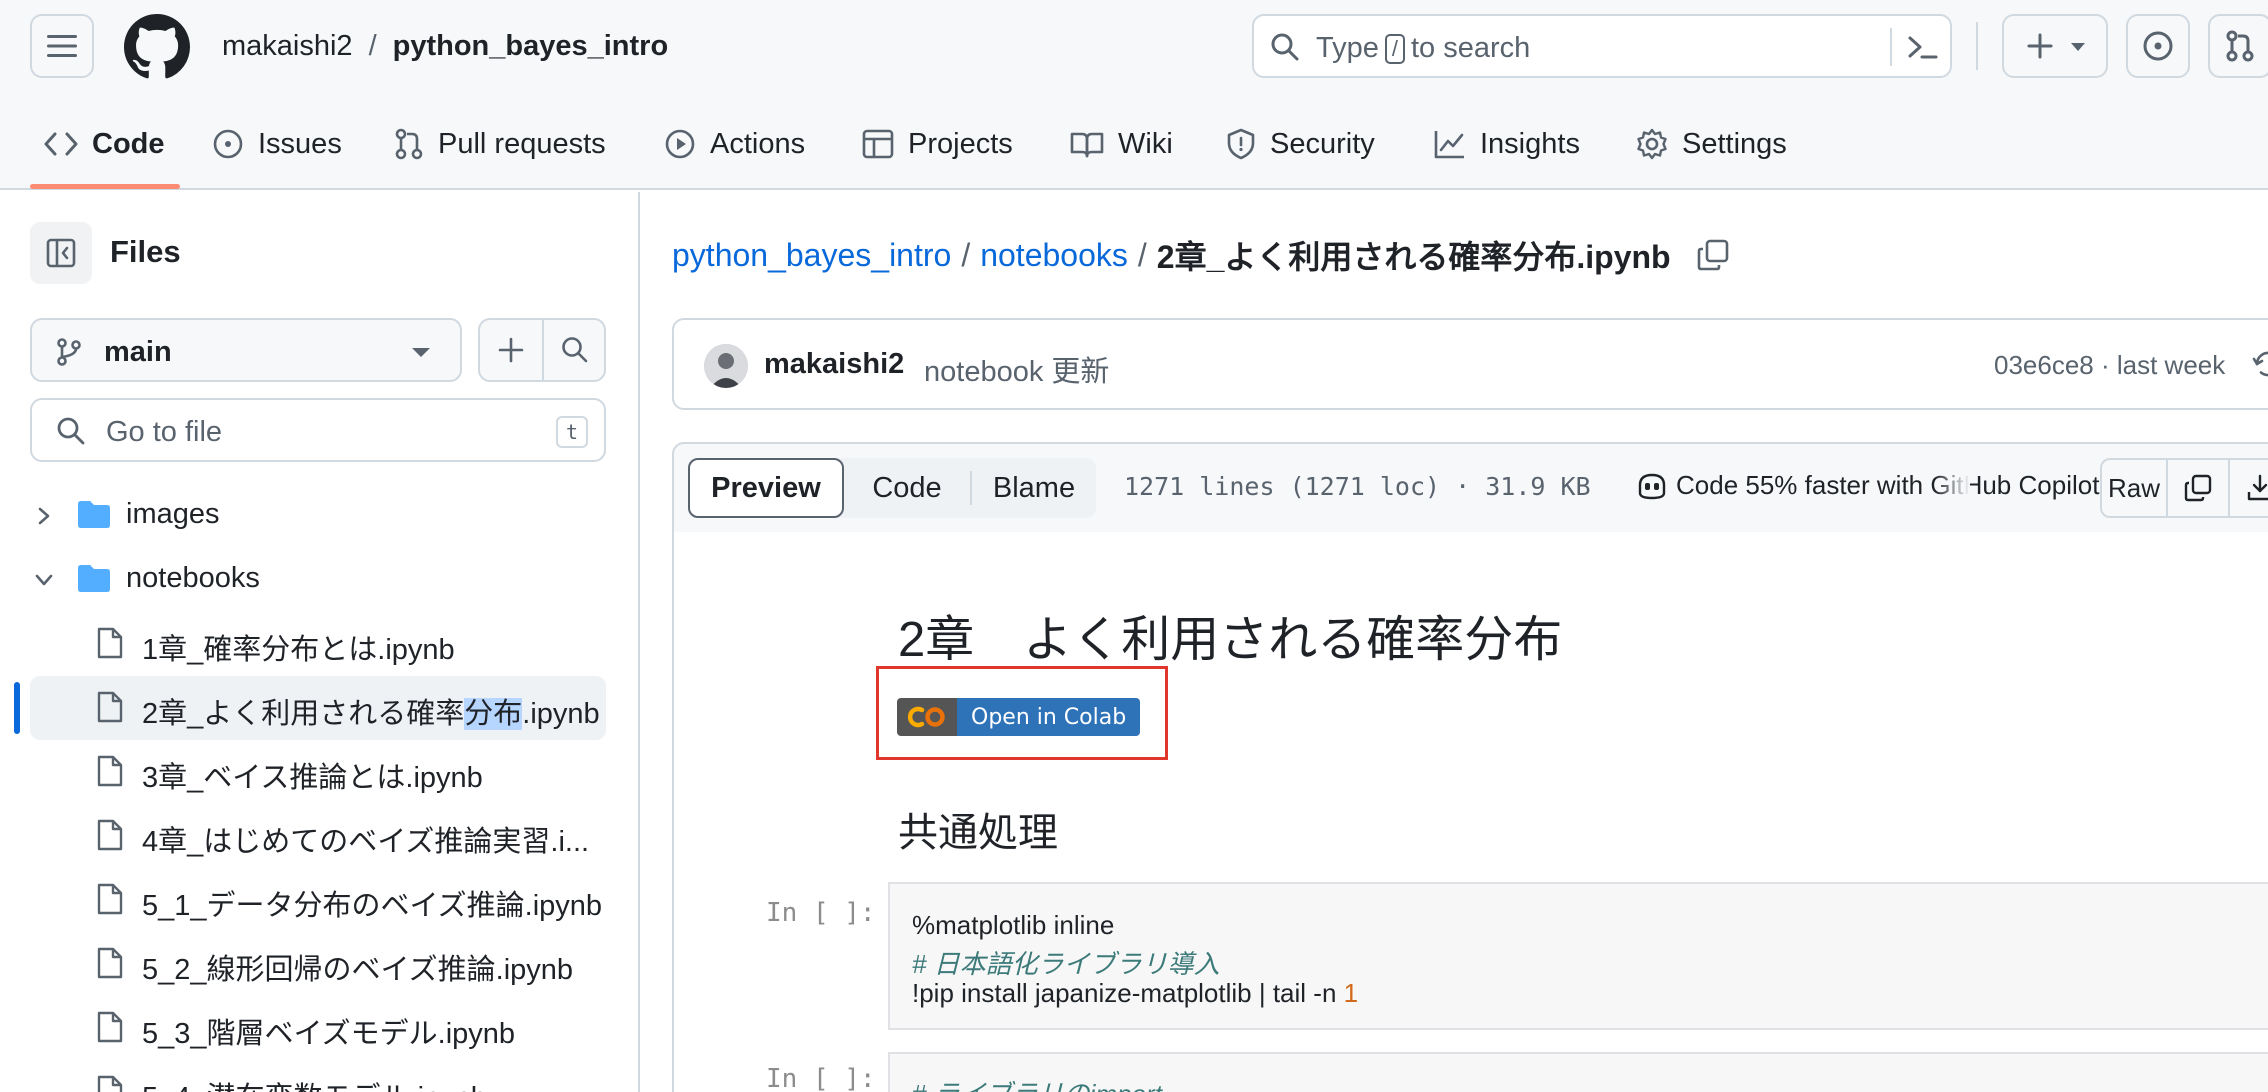 This screenshot has width=2268, height=1092. Describe the element at coordinates (2158, 46) in the screenshot. I see `your-issues-button` at that location.